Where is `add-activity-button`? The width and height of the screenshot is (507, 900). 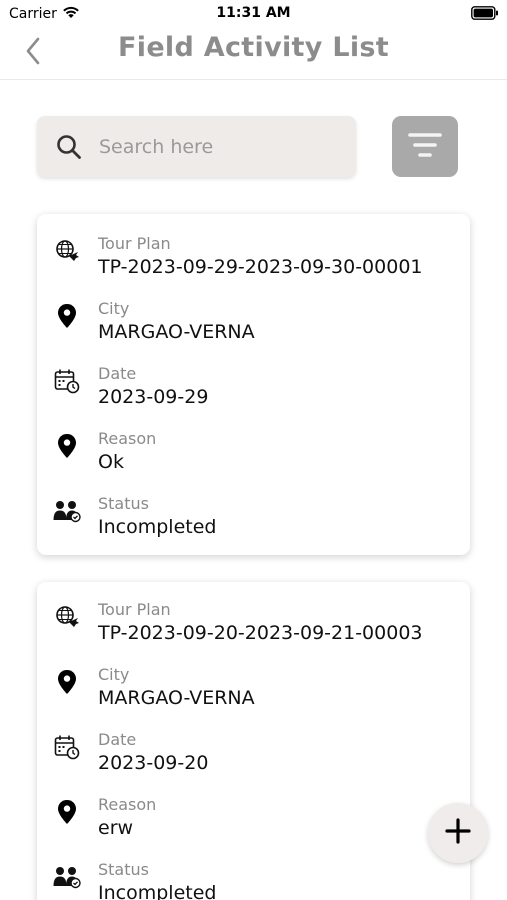
add-activity-button is located at coordinates (458, 833).